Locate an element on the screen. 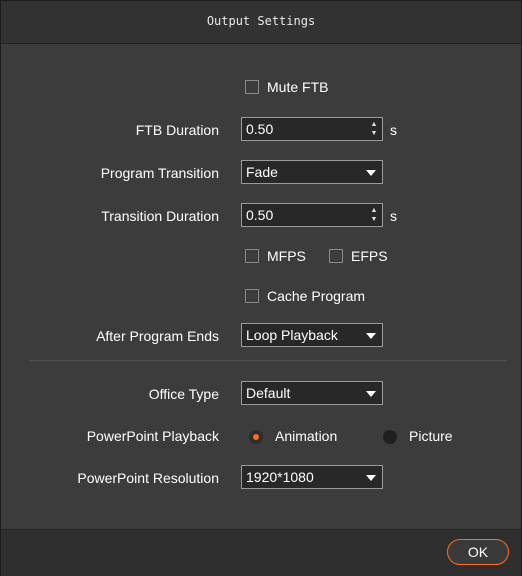 This screenshot has height=576, width=522. ftb-duration-value: 0.50 is located at coordinates (260, 129).